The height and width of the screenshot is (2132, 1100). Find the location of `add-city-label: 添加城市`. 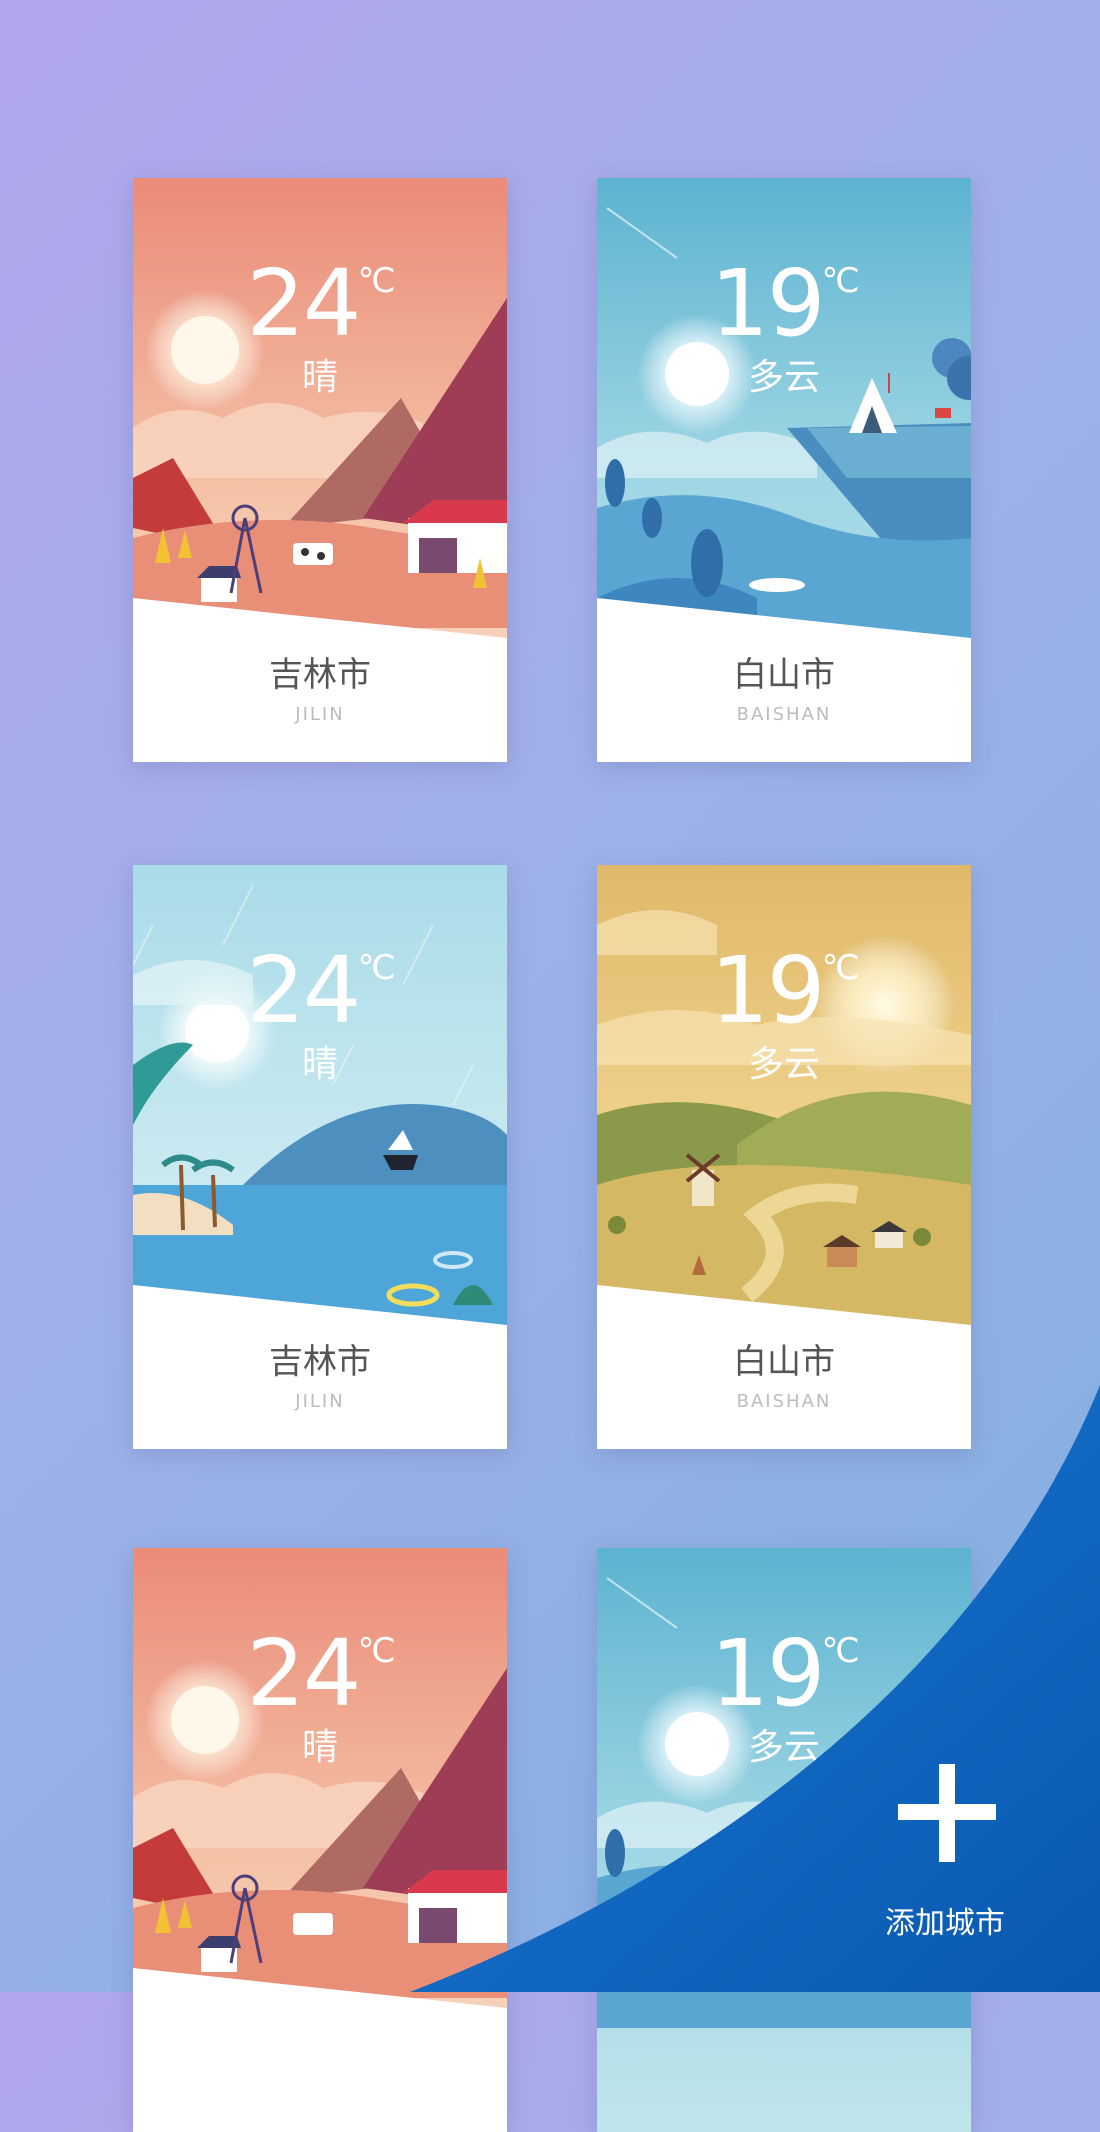

add-city-label: 添加城市 is located at coordinates (945, 1923).